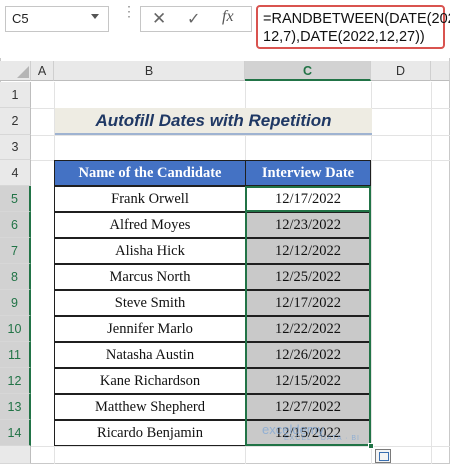 The height and width of the screenshot is (464, 450). I want to click on select-all-icon, so click(23, 72).